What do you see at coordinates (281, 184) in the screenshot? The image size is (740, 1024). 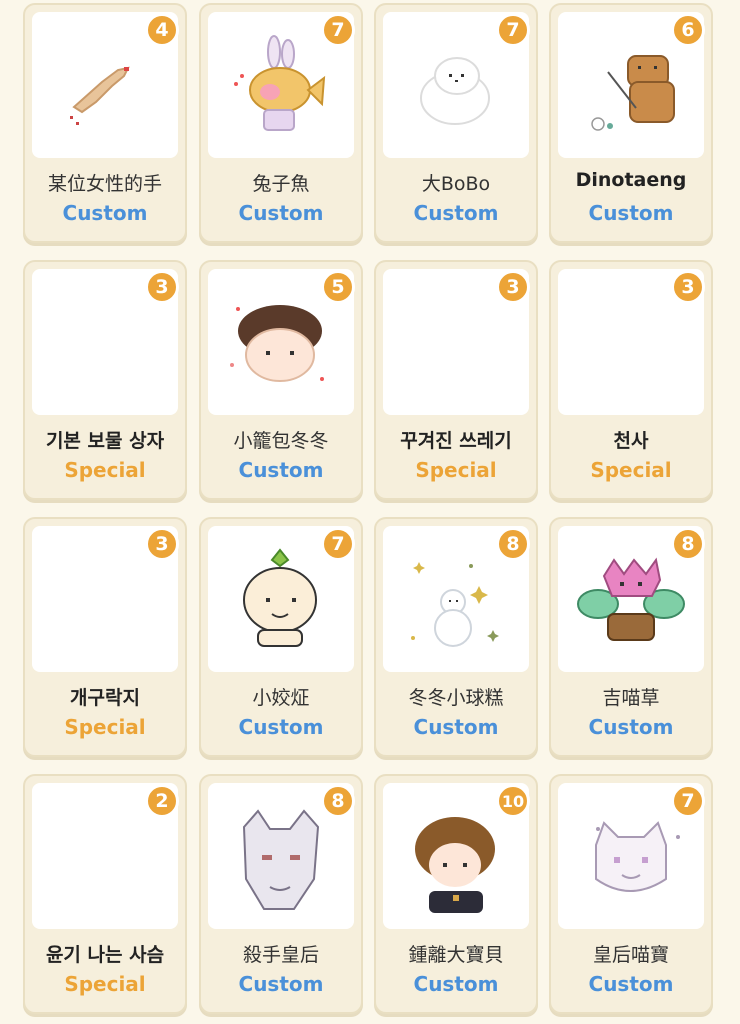 I see `item-name: 兔子魚` at bounding box center [281, 184].